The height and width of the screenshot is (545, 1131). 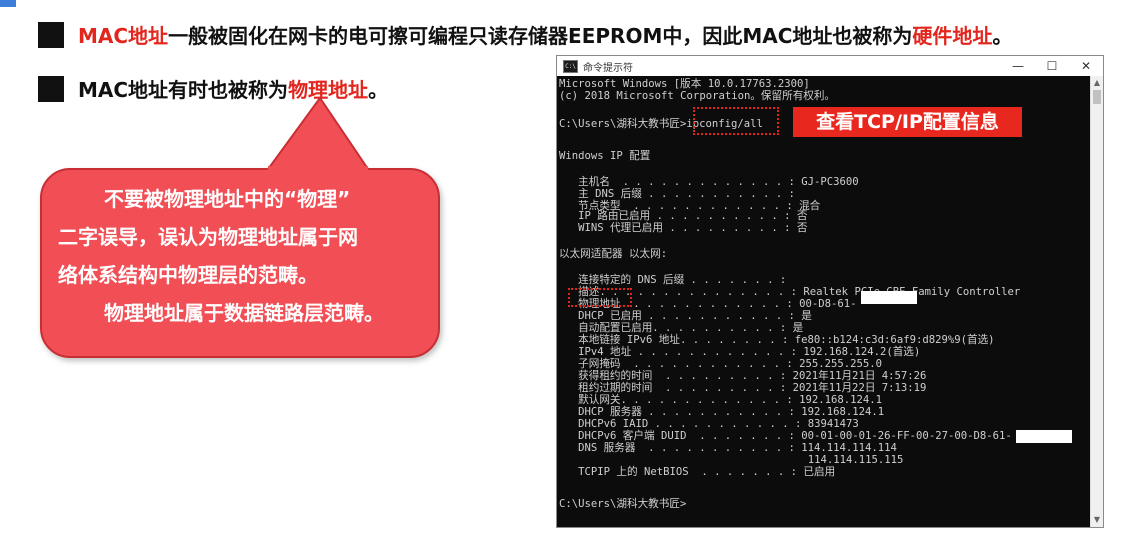 What do you see at coordinates (1086, 66) in the screenshot?
I see `close-button: ✕` at bounding box center [1086, 66].